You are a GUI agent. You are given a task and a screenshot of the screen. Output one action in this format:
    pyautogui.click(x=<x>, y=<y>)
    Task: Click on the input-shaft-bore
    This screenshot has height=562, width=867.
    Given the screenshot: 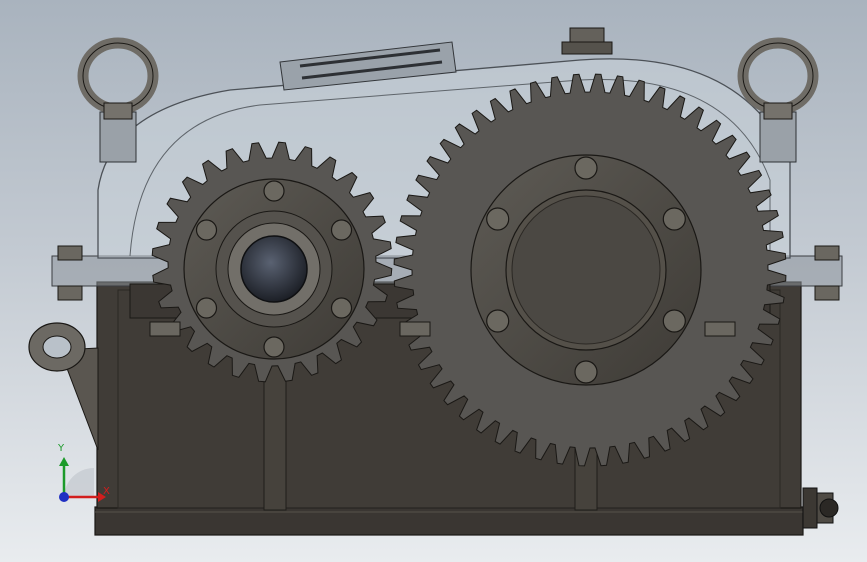 What is the action you would take?
    pyautogui.click(x=274, y=269)
    